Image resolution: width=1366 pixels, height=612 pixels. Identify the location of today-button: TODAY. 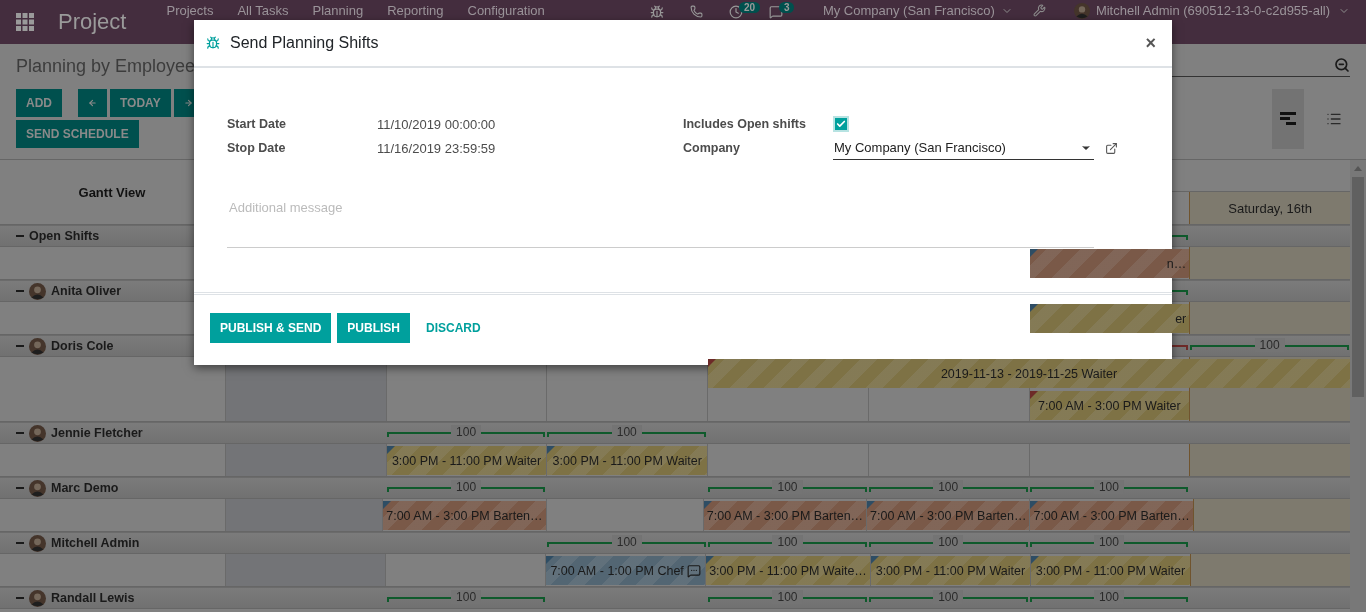
(140, 103).